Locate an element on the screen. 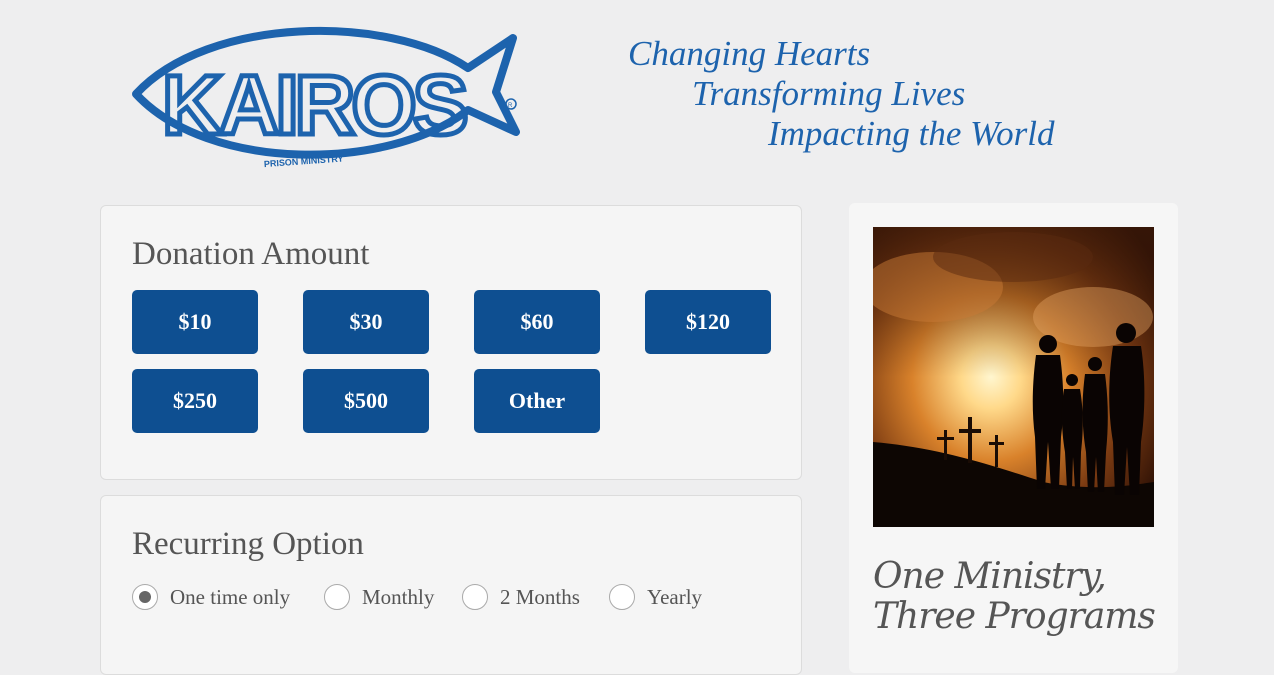 The image size is (1274, 675). sidebar-heading-line-2: Three Programs is located at coordinates (1014, 616).